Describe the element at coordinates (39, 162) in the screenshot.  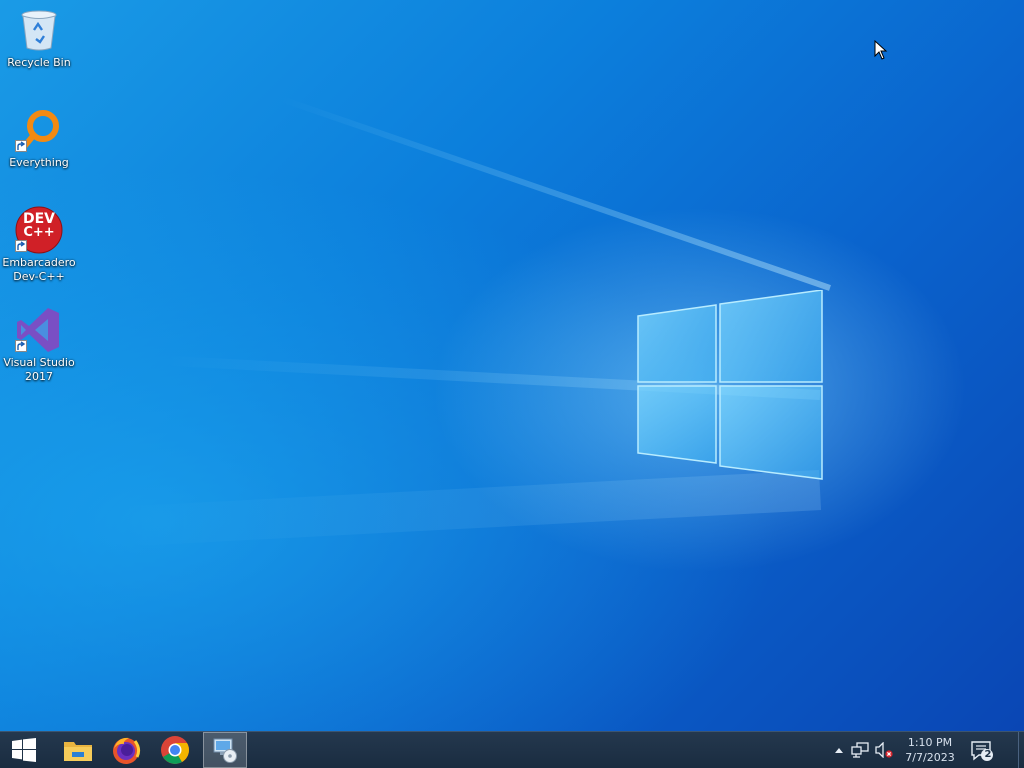
I see `desktop-icon-label: Everything` at that location.